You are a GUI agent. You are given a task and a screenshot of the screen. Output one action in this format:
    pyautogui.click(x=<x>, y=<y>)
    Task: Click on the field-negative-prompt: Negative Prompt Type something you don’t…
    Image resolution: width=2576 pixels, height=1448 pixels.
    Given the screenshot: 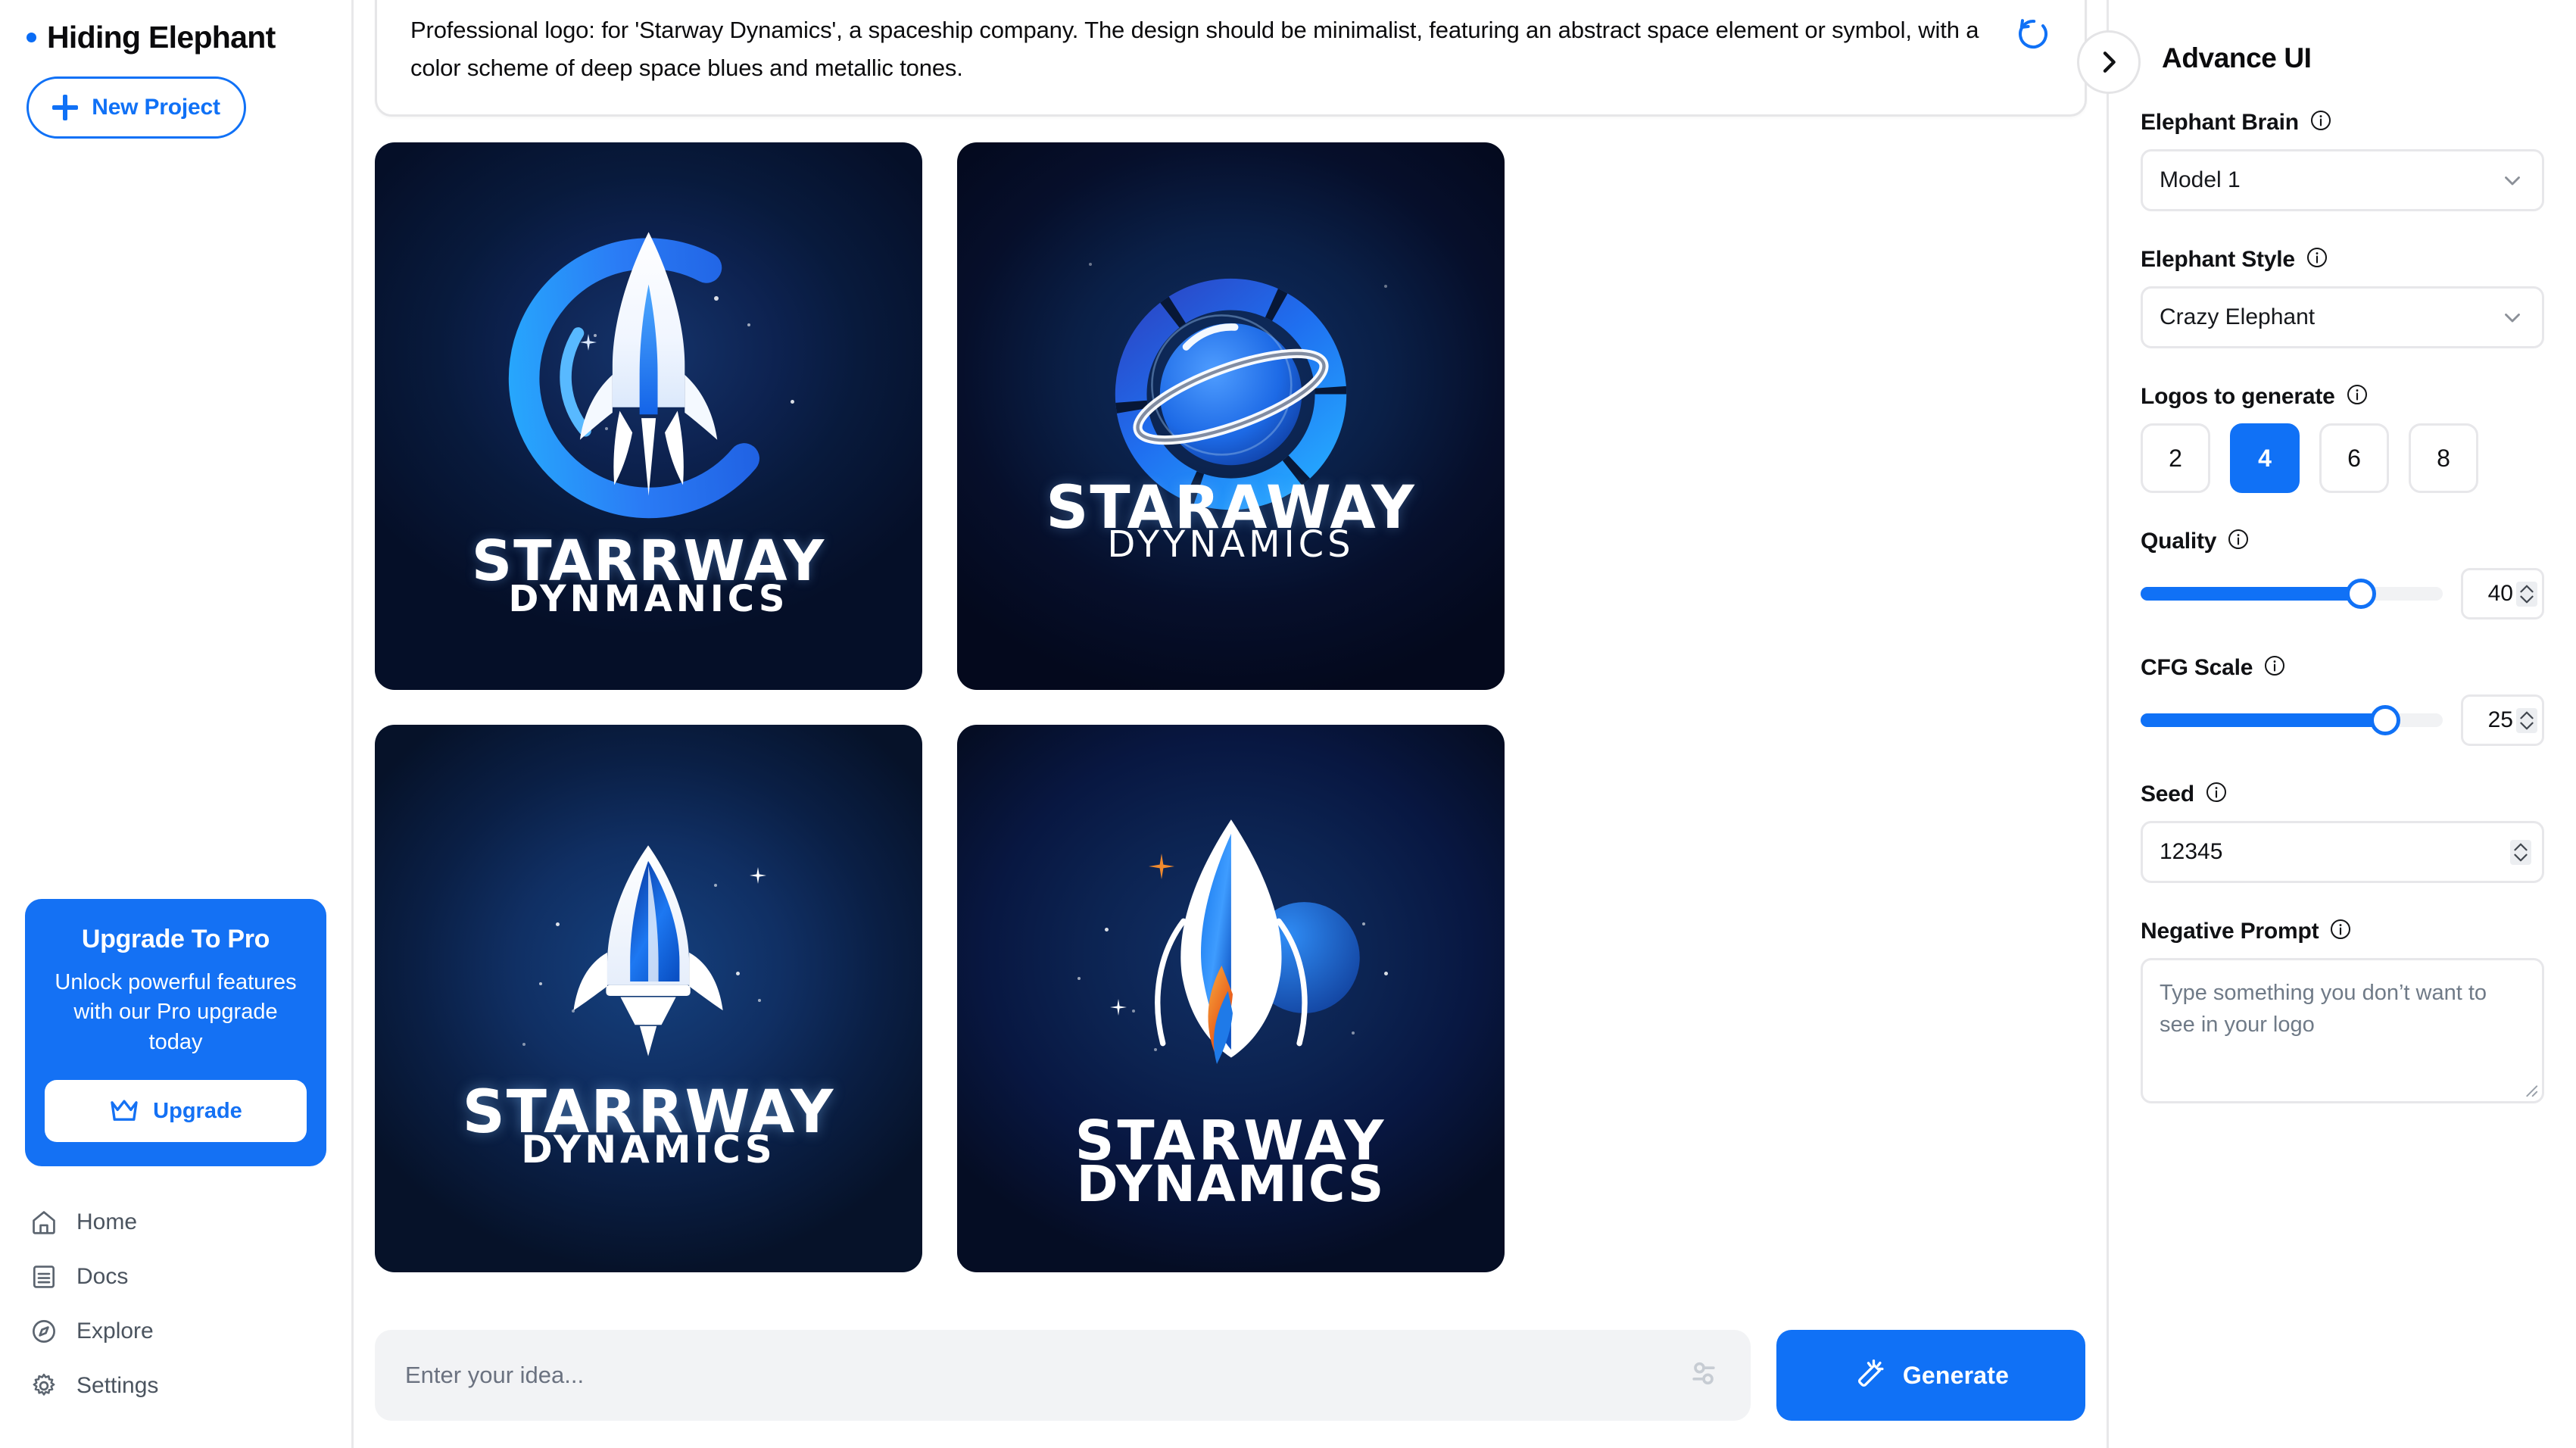 What is the action you would take?
    pyautogui.click(x=2342, y=1011)
    